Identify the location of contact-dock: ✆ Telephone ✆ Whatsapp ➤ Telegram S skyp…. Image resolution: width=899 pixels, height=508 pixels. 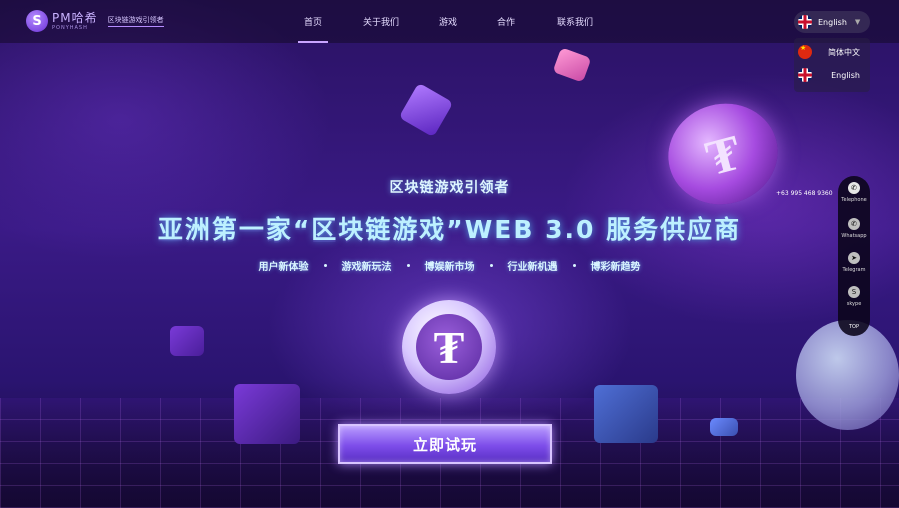
(854, 256).